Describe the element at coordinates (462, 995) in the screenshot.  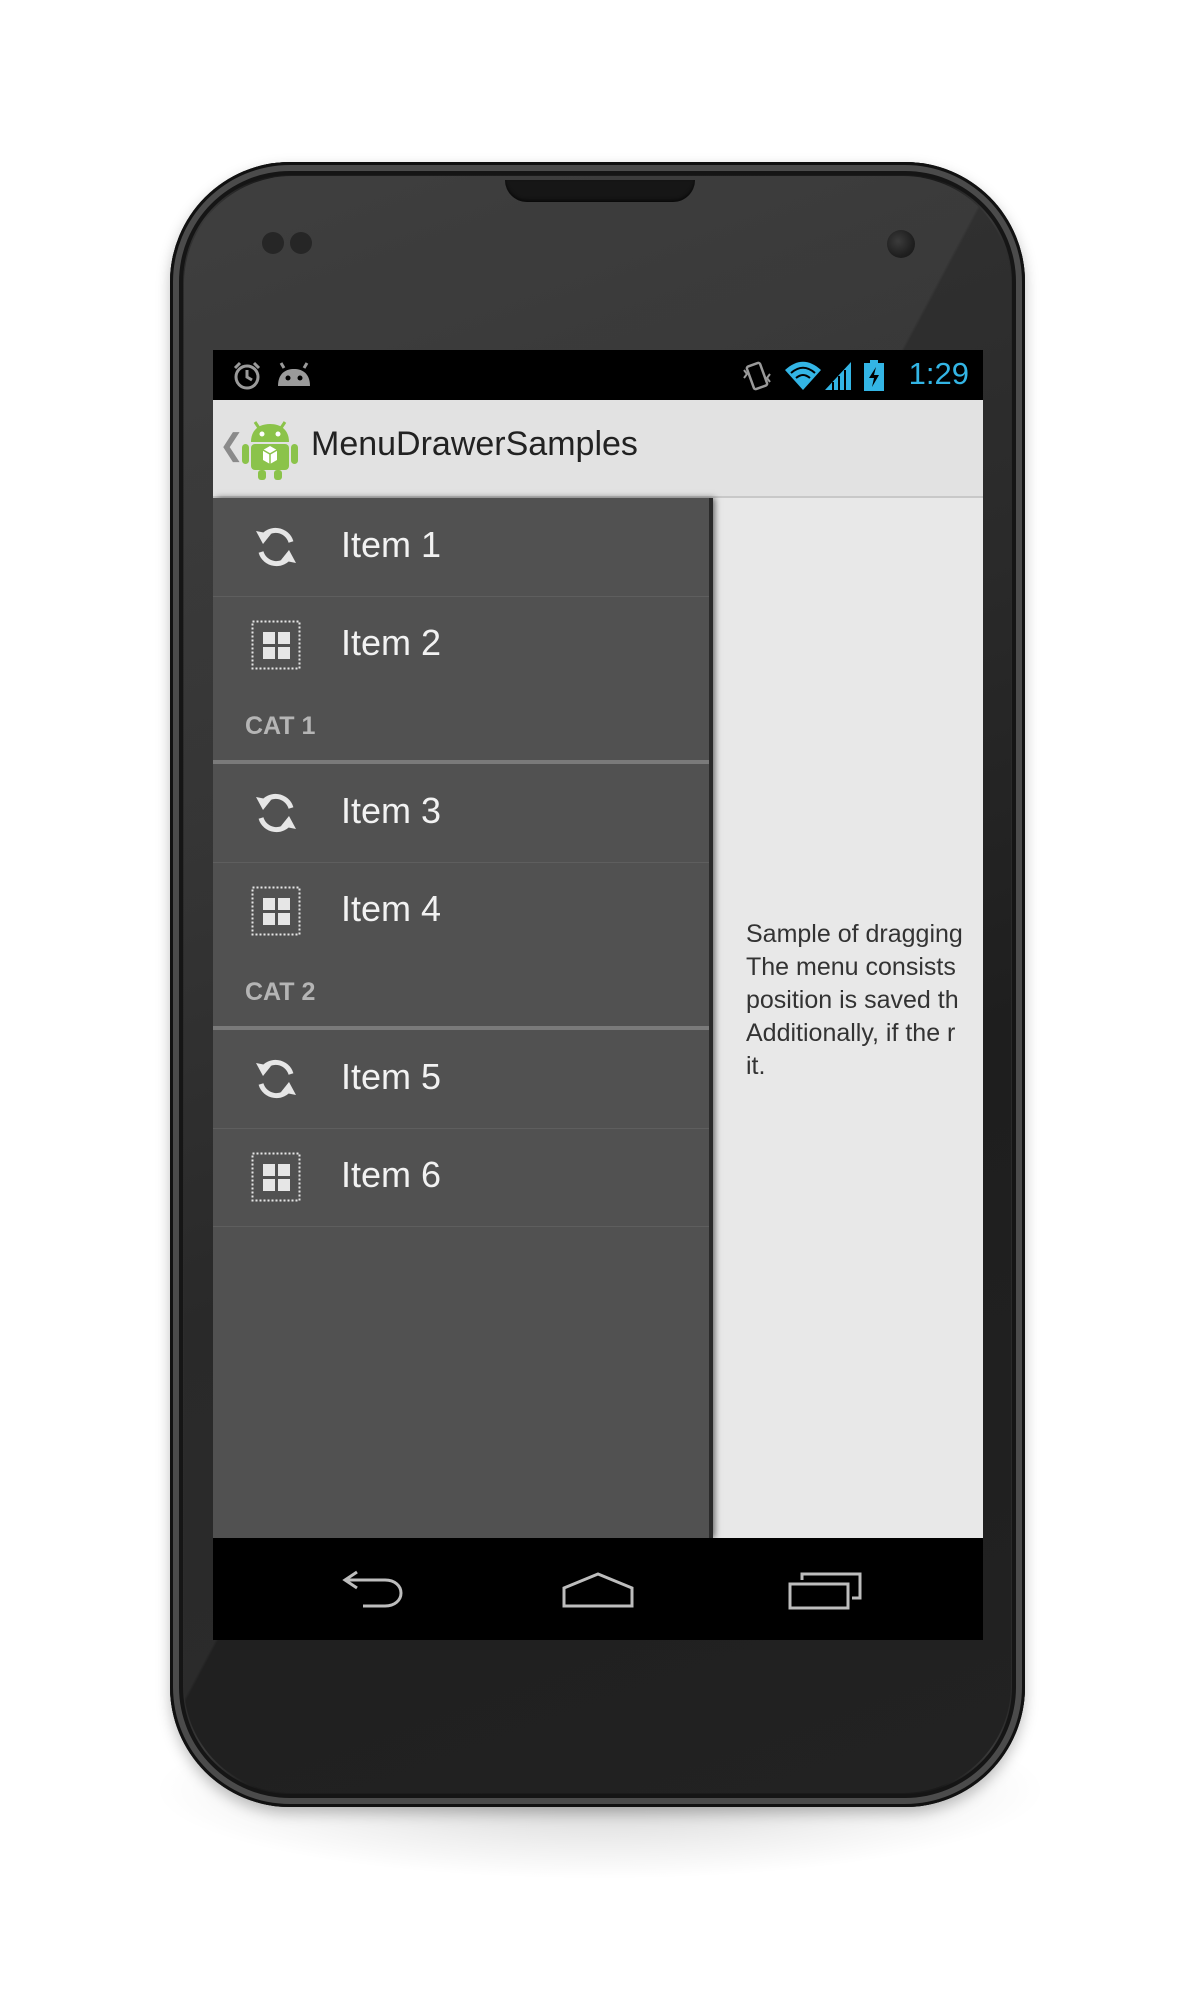
I see `category-header-2: CAT 2` at that location.